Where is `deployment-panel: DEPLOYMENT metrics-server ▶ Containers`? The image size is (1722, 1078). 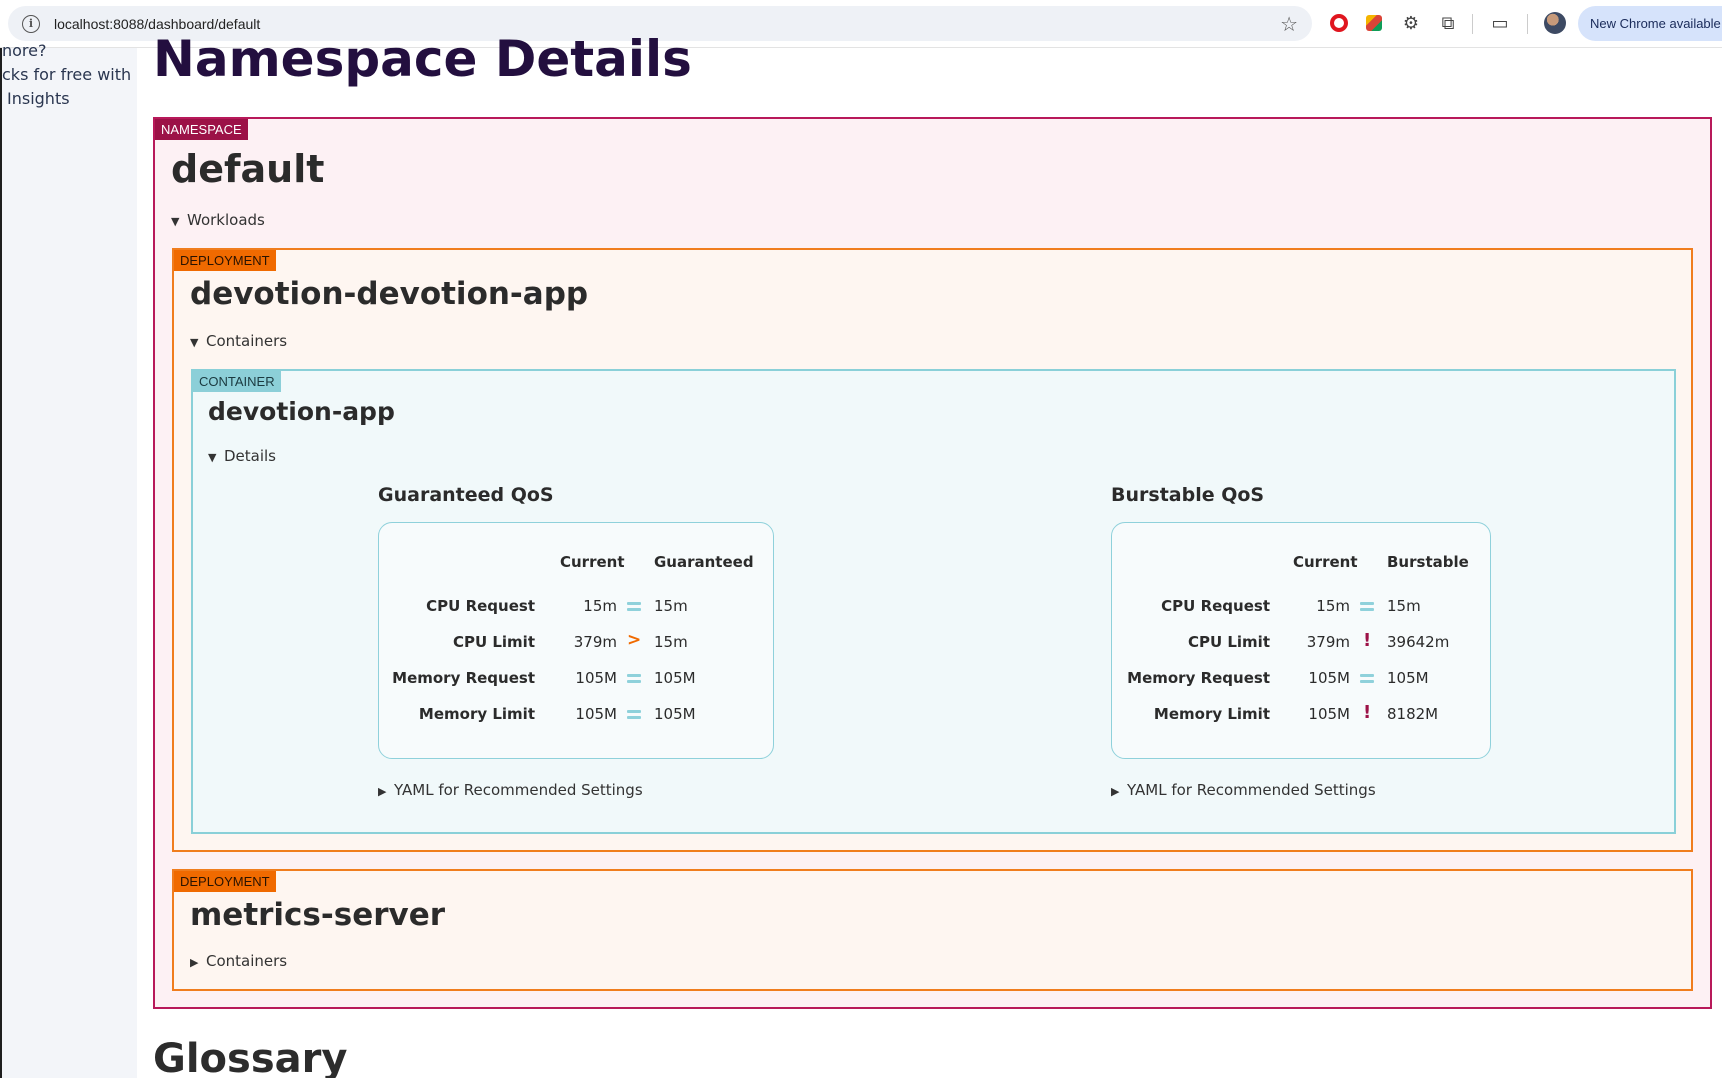
deployment-panel: DEPLOYMENT metrics-server ▶ Containers is located at coordinates (932, 930).